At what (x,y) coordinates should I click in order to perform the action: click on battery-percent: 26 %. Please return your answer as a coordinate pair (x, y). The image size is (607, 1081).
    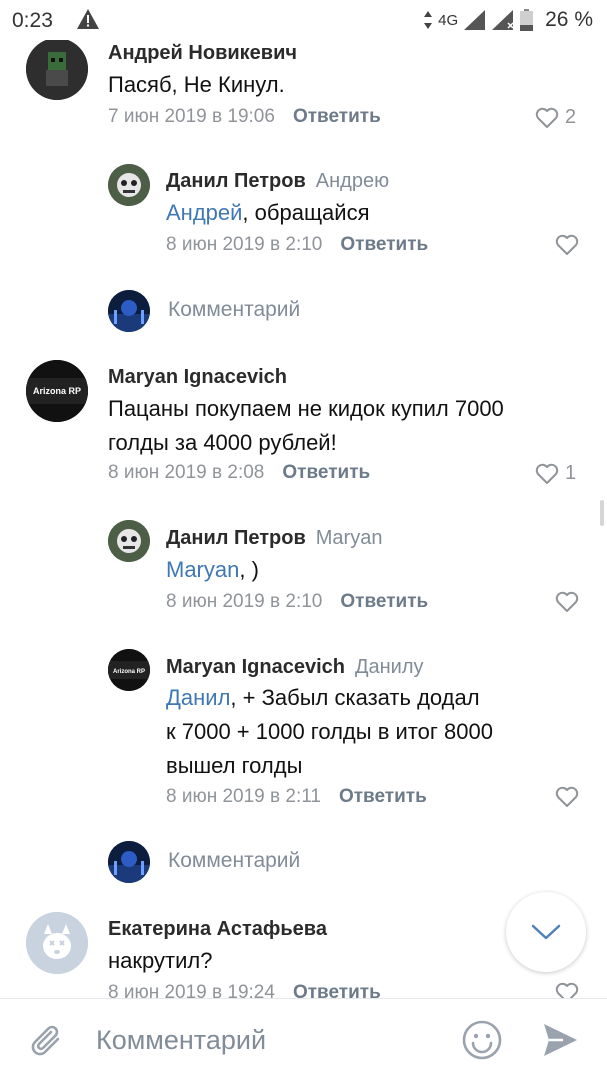
    Looking at the image, I should click on (569, 19).